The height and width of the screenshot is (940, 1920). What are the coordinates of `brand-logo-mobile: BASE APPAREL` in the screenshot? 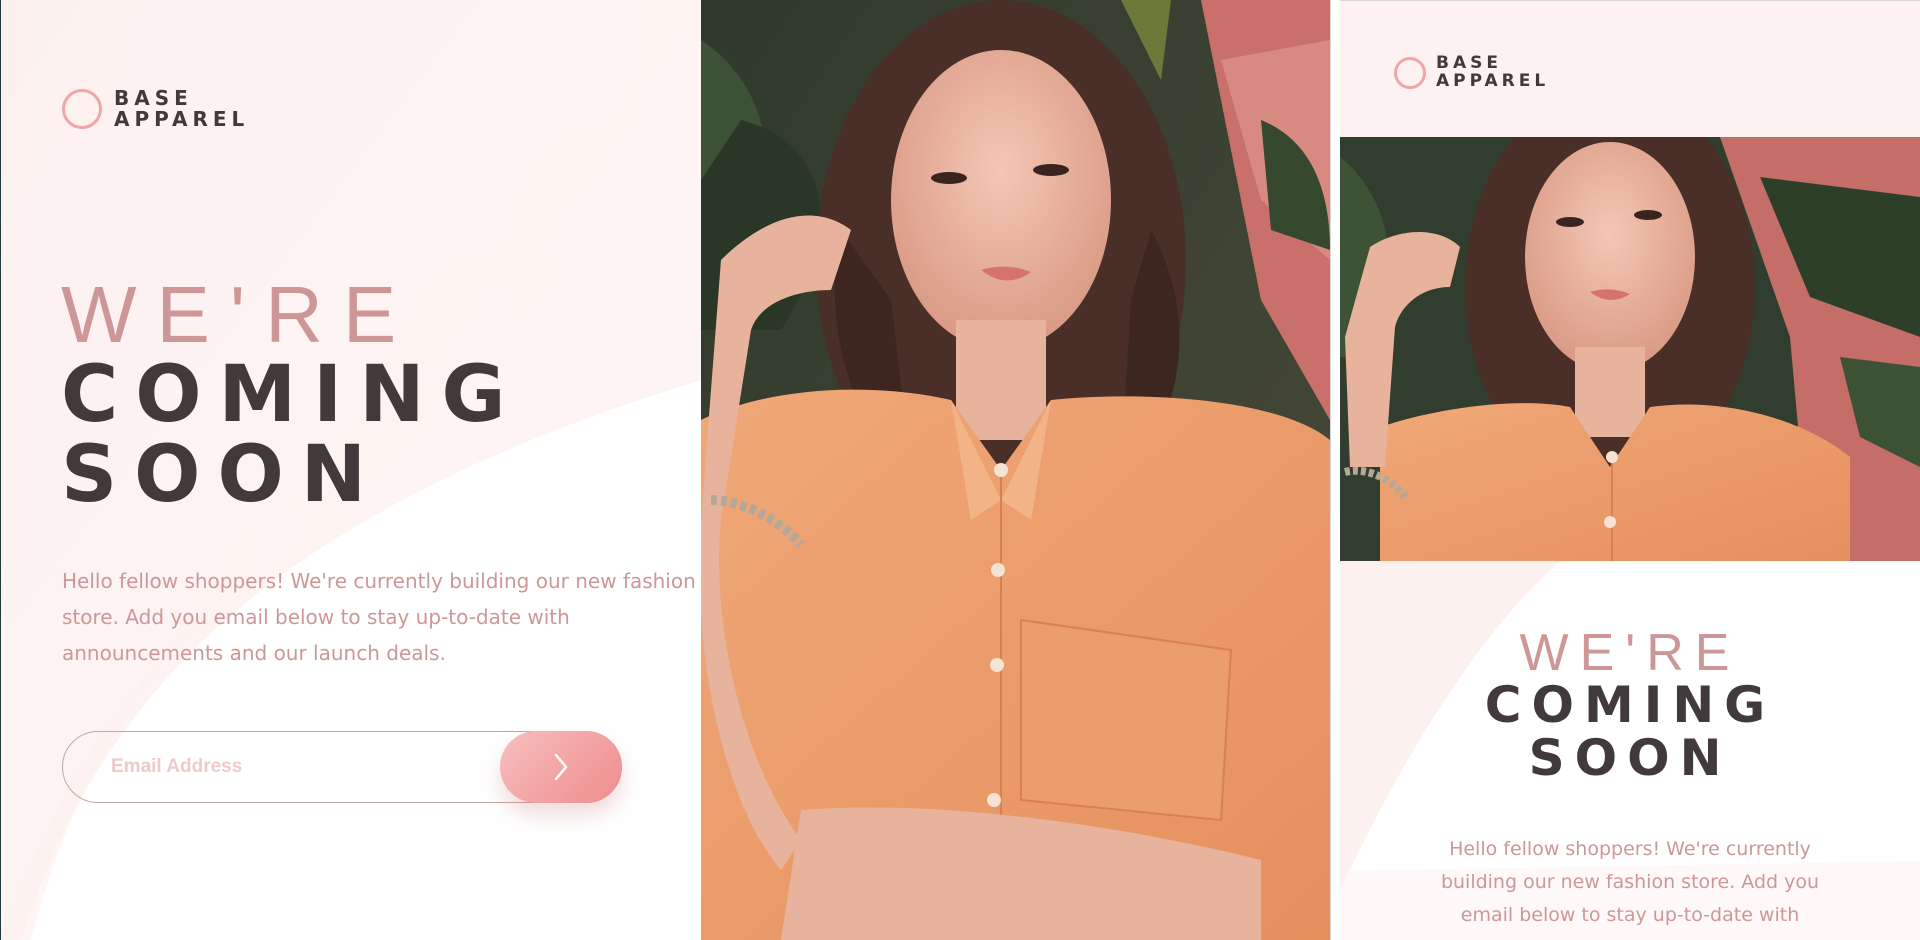 It's located at (1472, 72).